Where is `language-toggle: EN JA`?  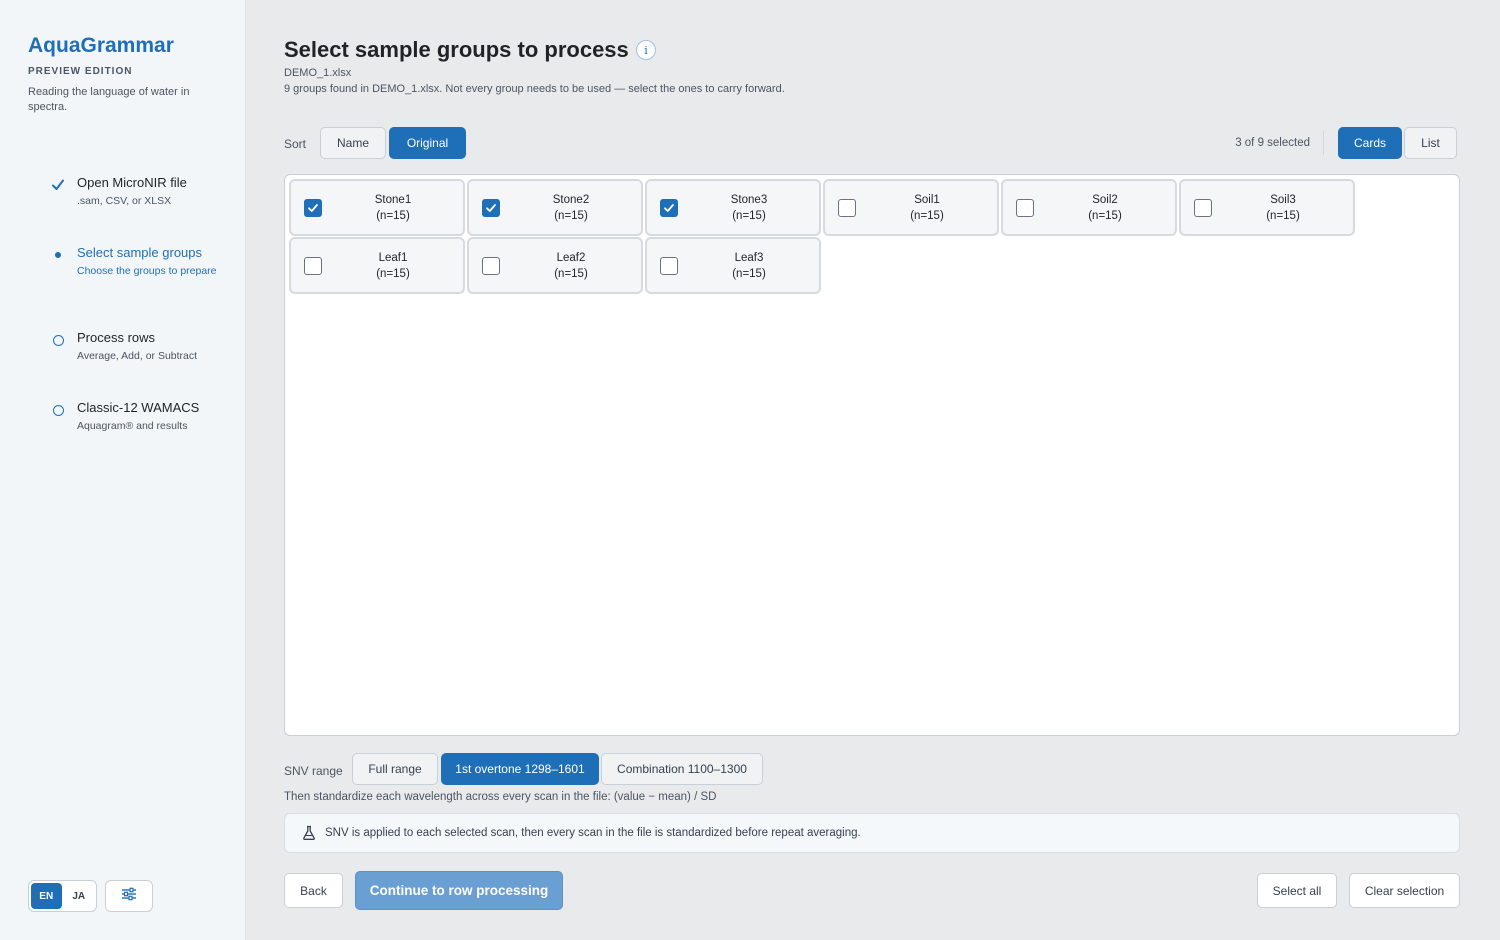
language-toggle: EN JA is located at coordinates (62, 896).